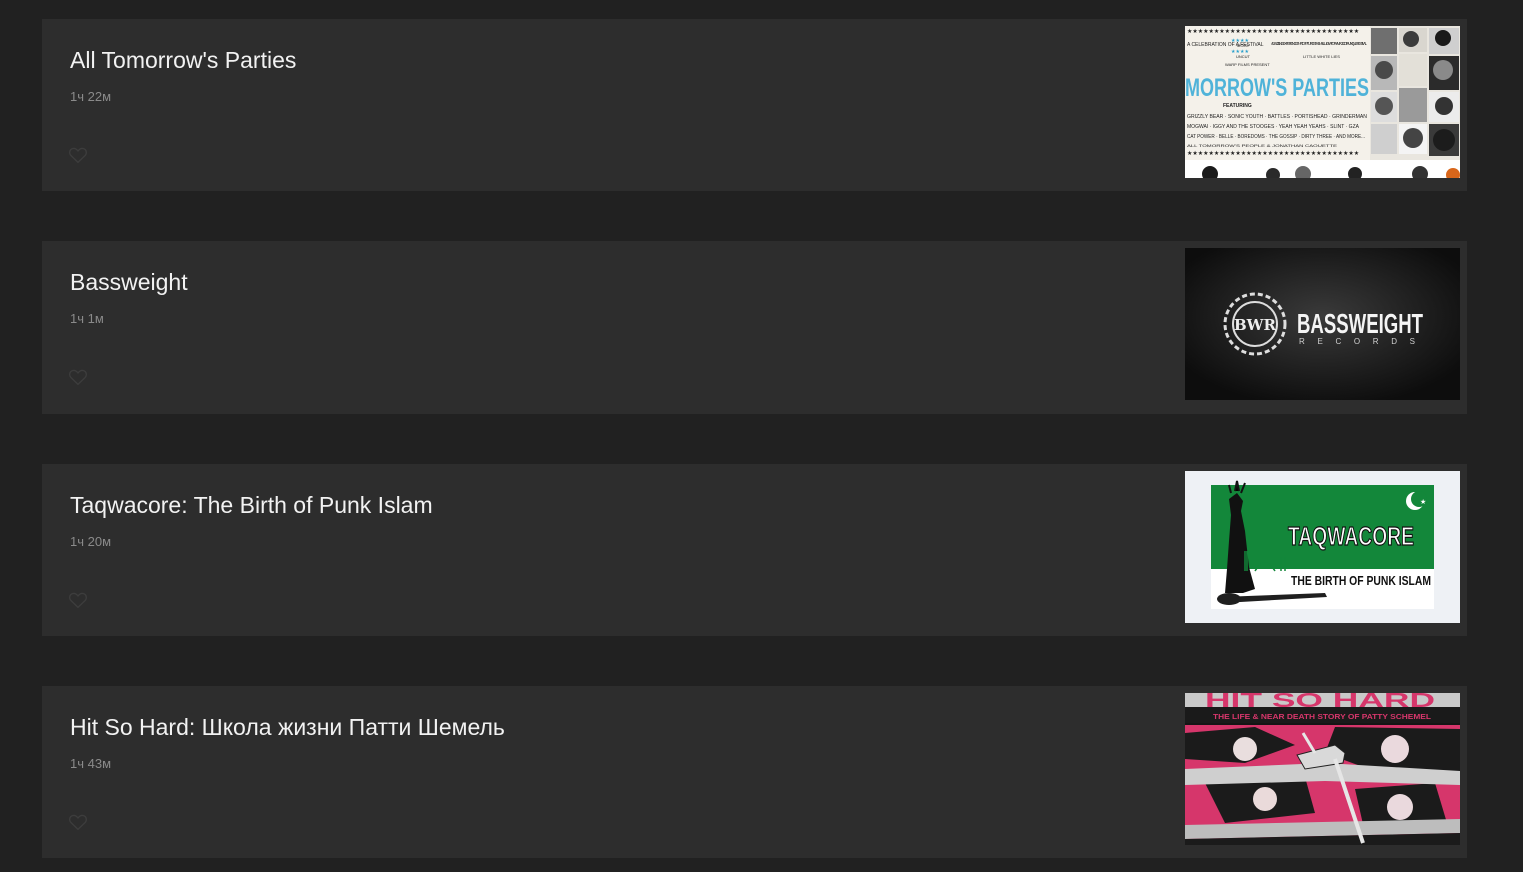  Describe the element at coordinates (91, 541) in the screenshot. I see `film-duration: 1ч 20м` at that location.